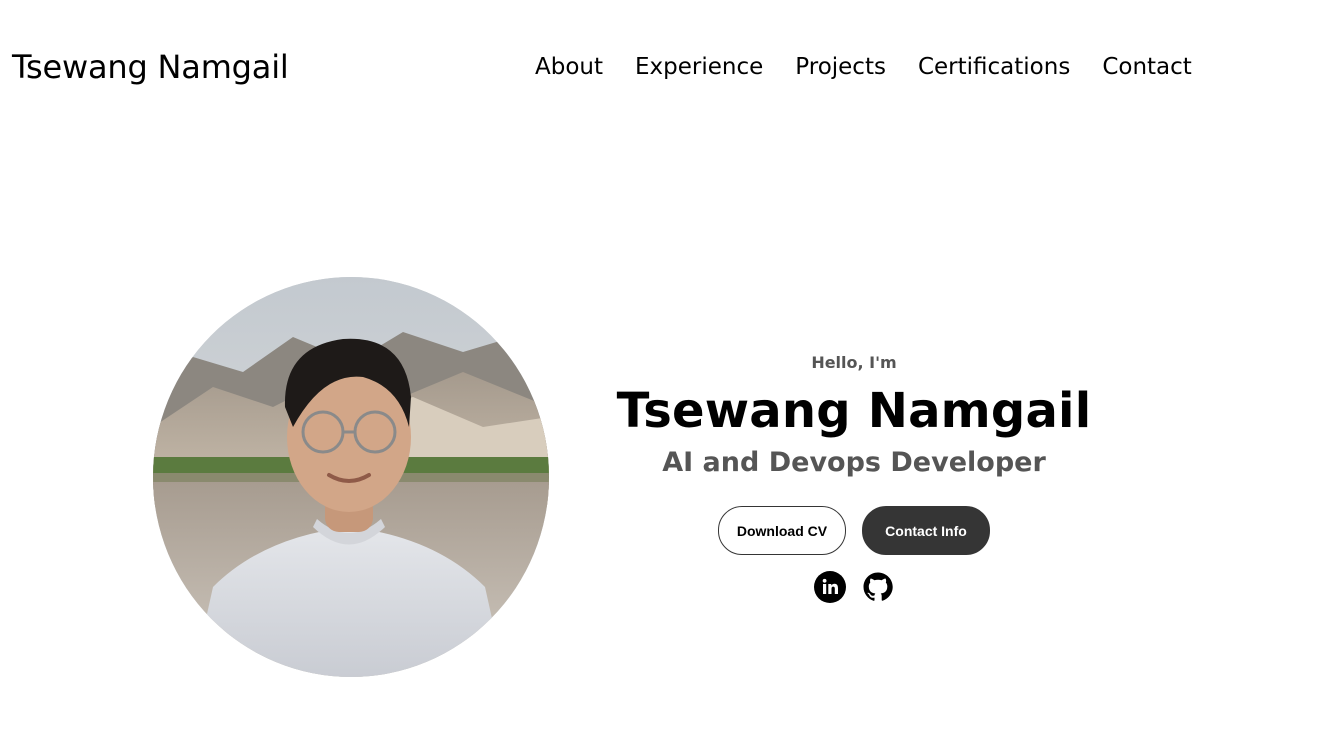  Describe the element at coordinates (854, 530) in the screenshot. I see `hero-buttons: Download CV Contact Info` at that location.